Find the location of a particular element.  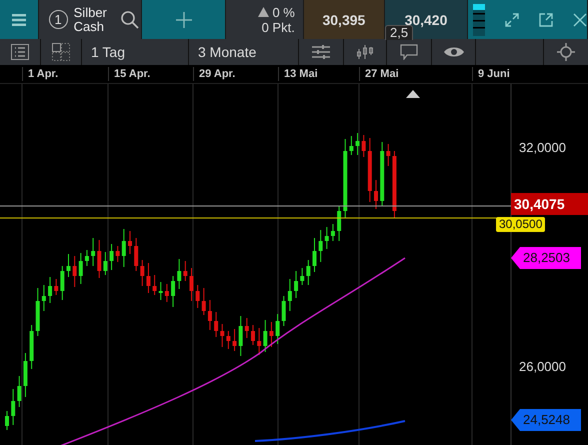

change-percent: 0 % is located at coordinates (283, 12).